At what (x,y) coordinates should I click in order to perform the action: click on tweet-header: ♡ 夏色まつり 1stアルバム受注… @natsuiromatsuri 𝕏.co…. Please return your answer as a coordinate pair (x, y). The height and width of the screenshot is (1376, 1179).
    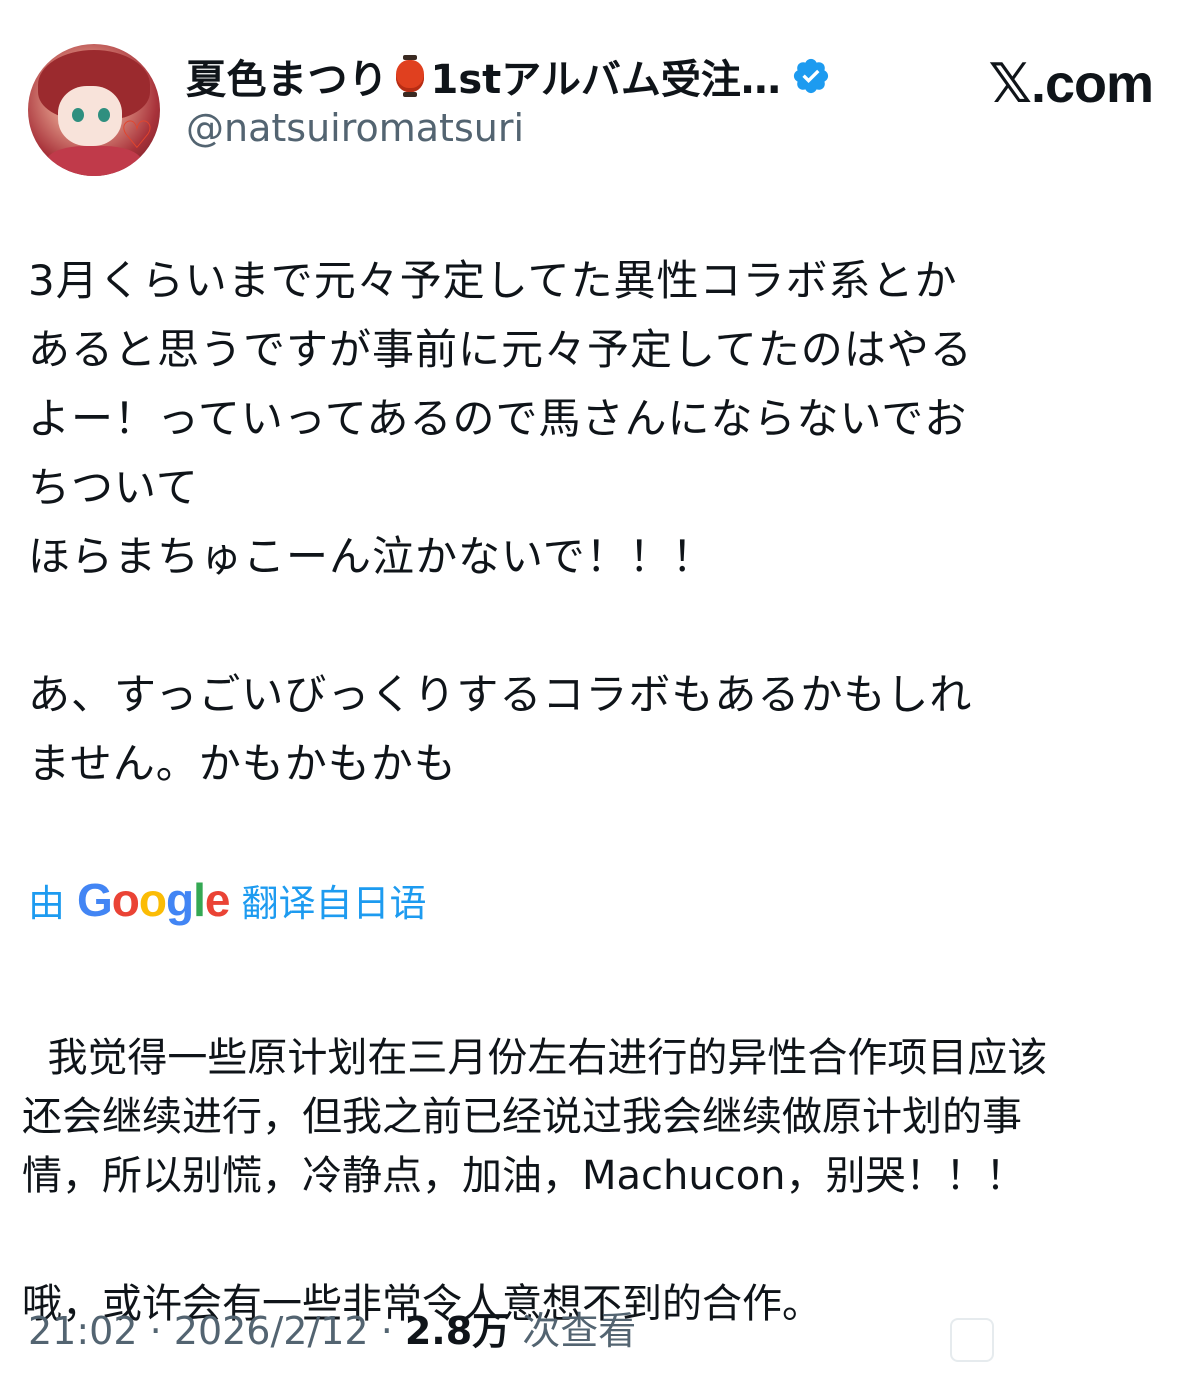
    Looking at the image, I should click on (591, 106).